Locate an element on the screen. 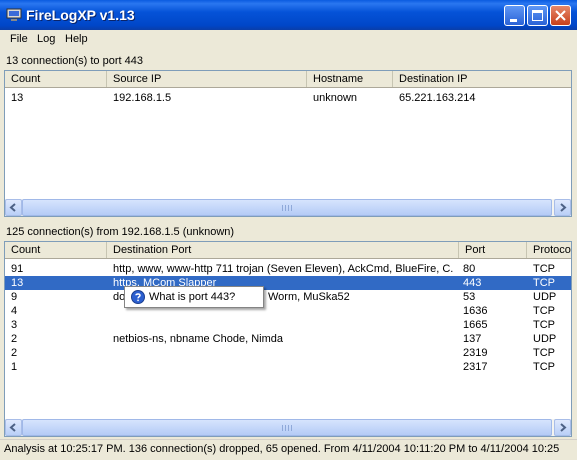 The width and height of the screenshot is (577, 460). table-row: 3 1665 TCP is located at coordinates (288, 325).